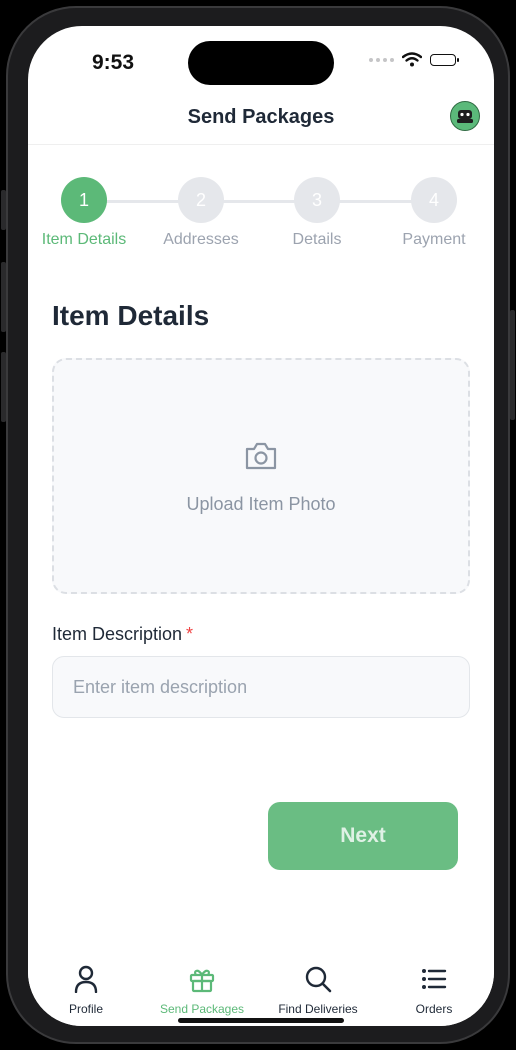 The width and height of the screenshot is (516, 1050). Describe the element at coordinates (202, 981) in the screenshot. I see `gift-icon` at that location.